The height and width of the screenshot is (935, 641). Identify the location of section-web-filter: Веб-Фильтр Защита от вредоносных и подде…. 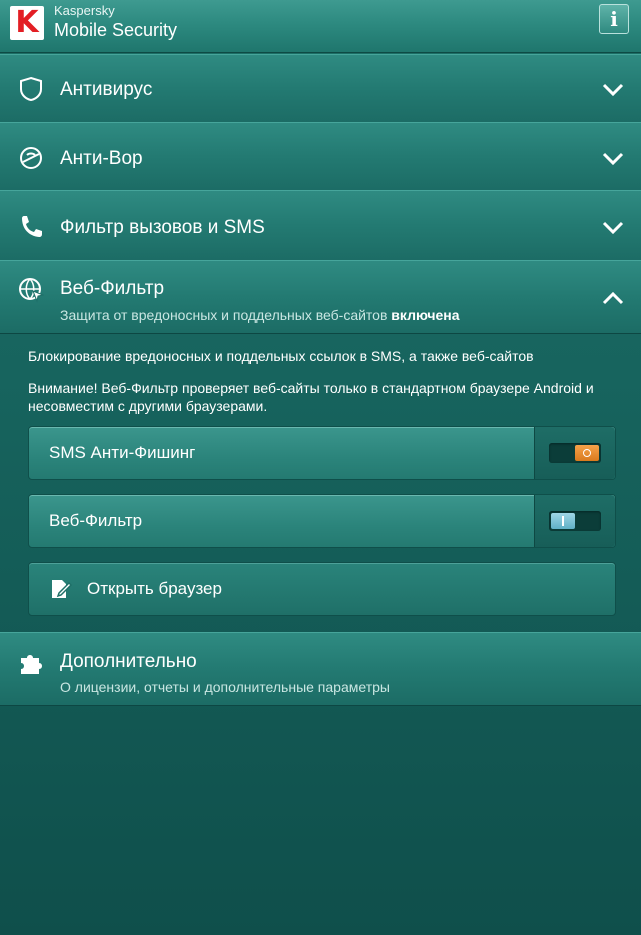
(320, 297).